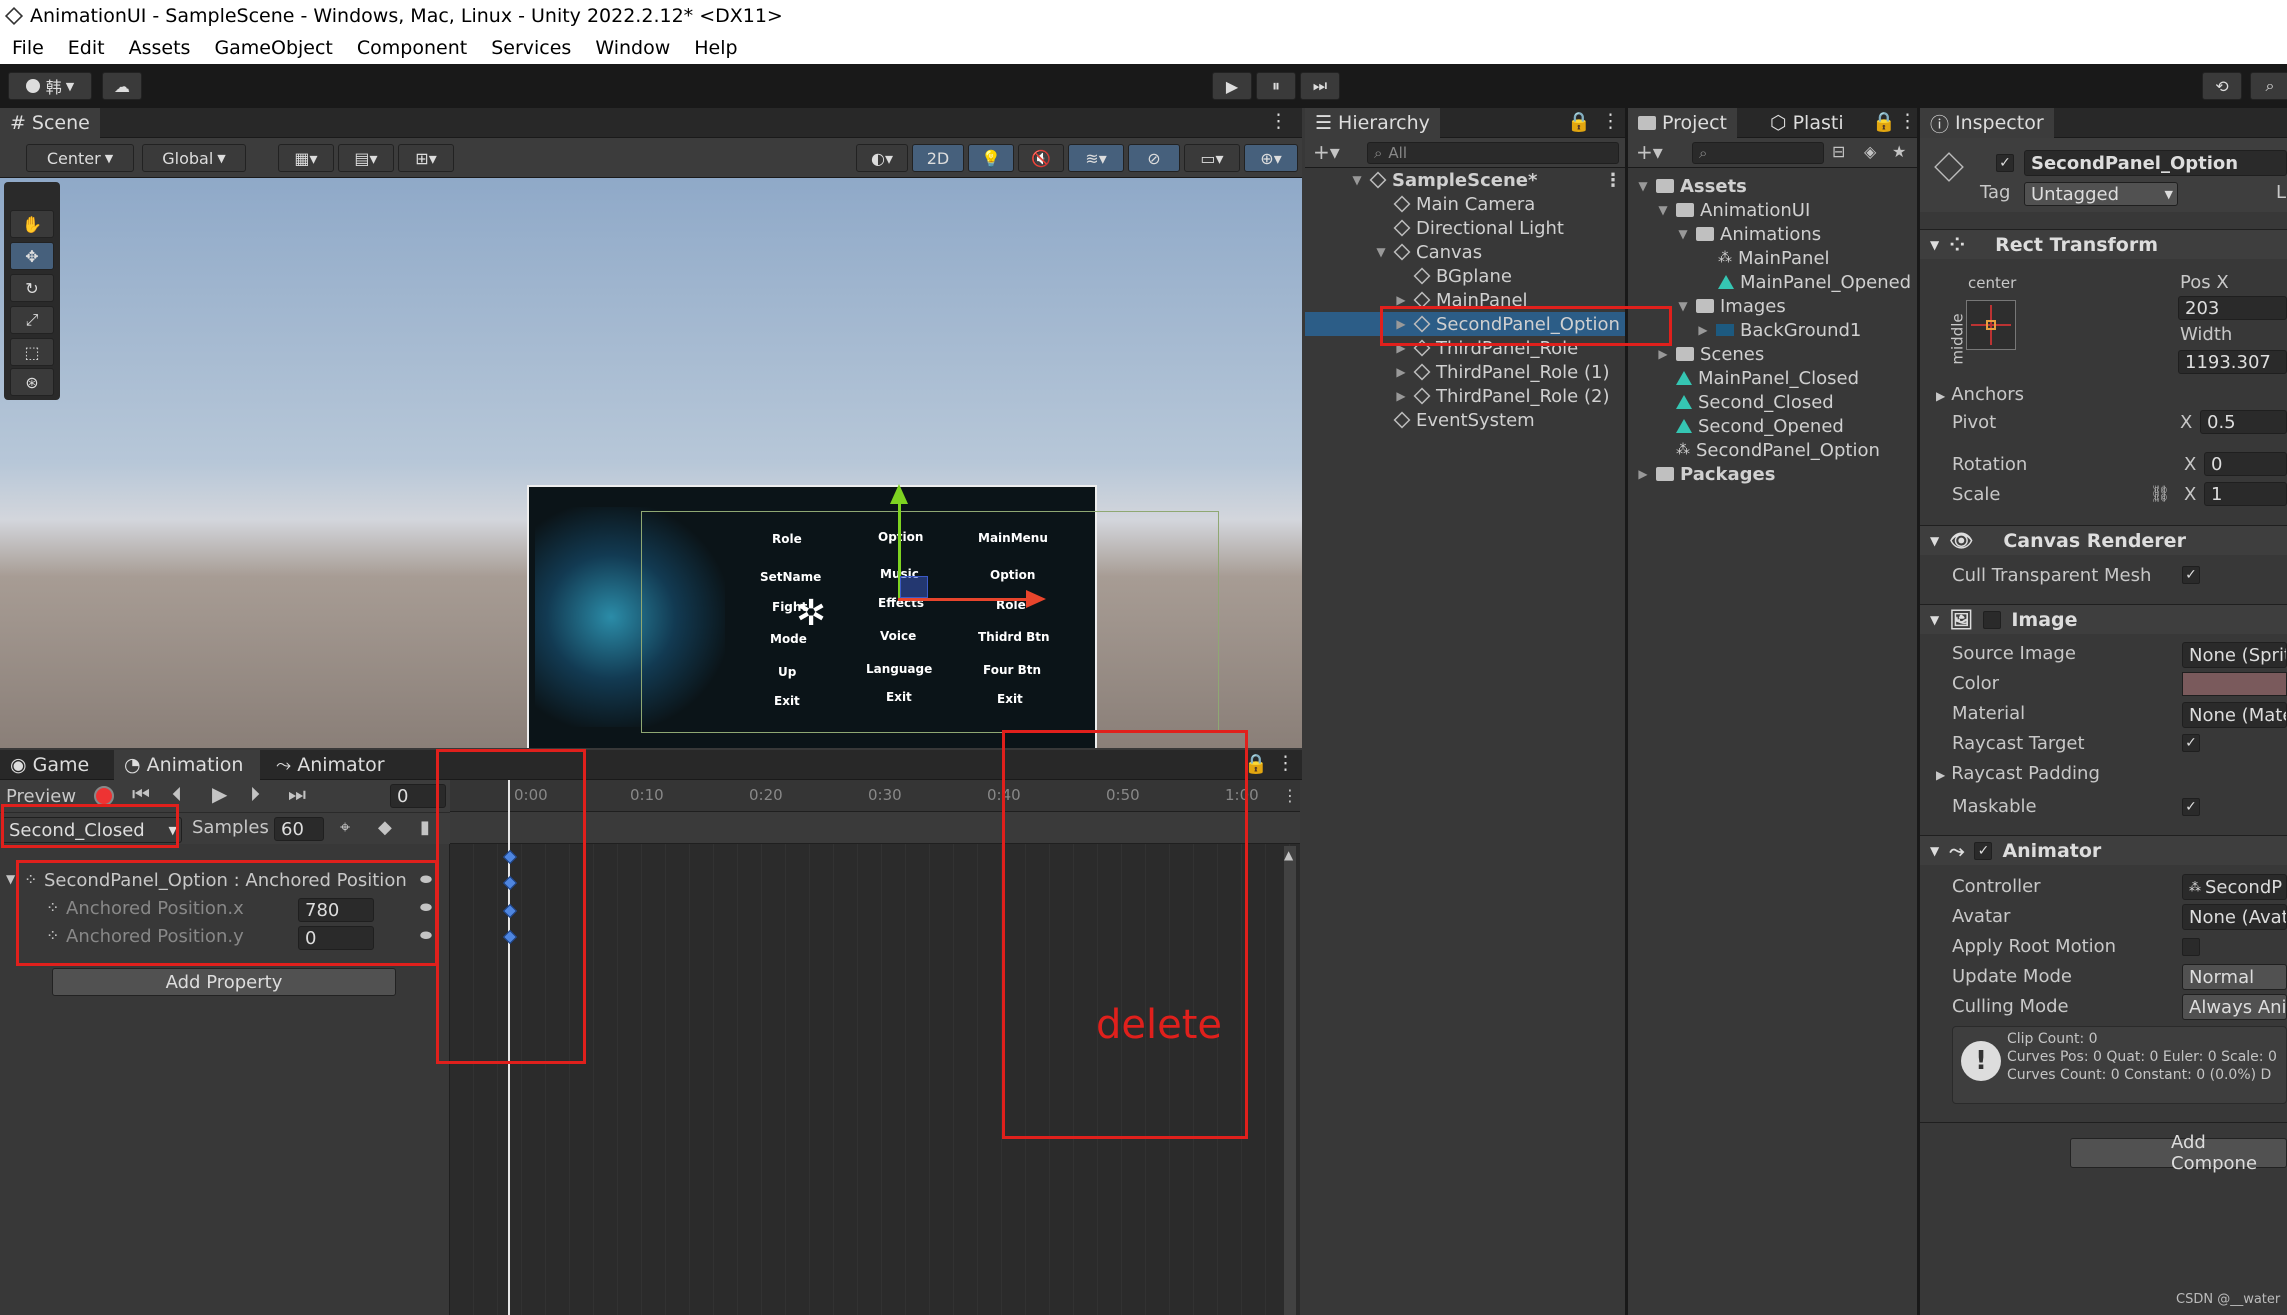  What do you see at coordinates (2234, 1007) in the screenshot?
I see `culling-mode-dropdown: Always Ani` at bounding box center [2234, 1007].